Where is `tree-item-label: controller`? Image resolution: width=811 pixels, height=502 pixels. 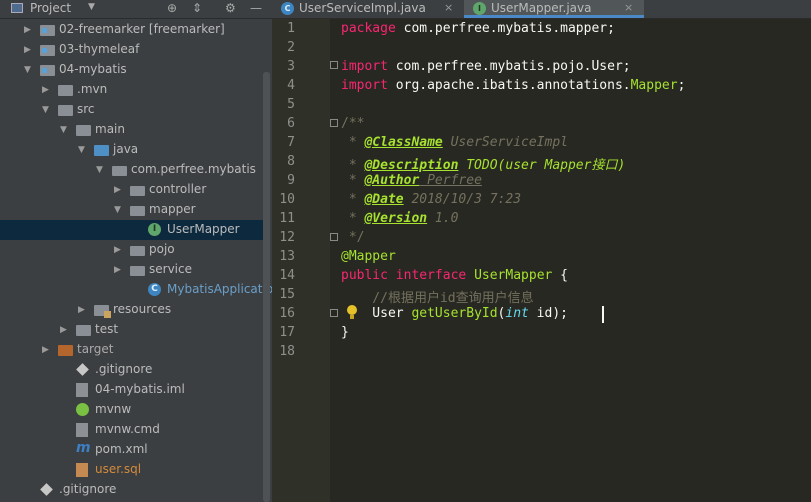 tree-item-label: controller is located at coordinates (178, 189).